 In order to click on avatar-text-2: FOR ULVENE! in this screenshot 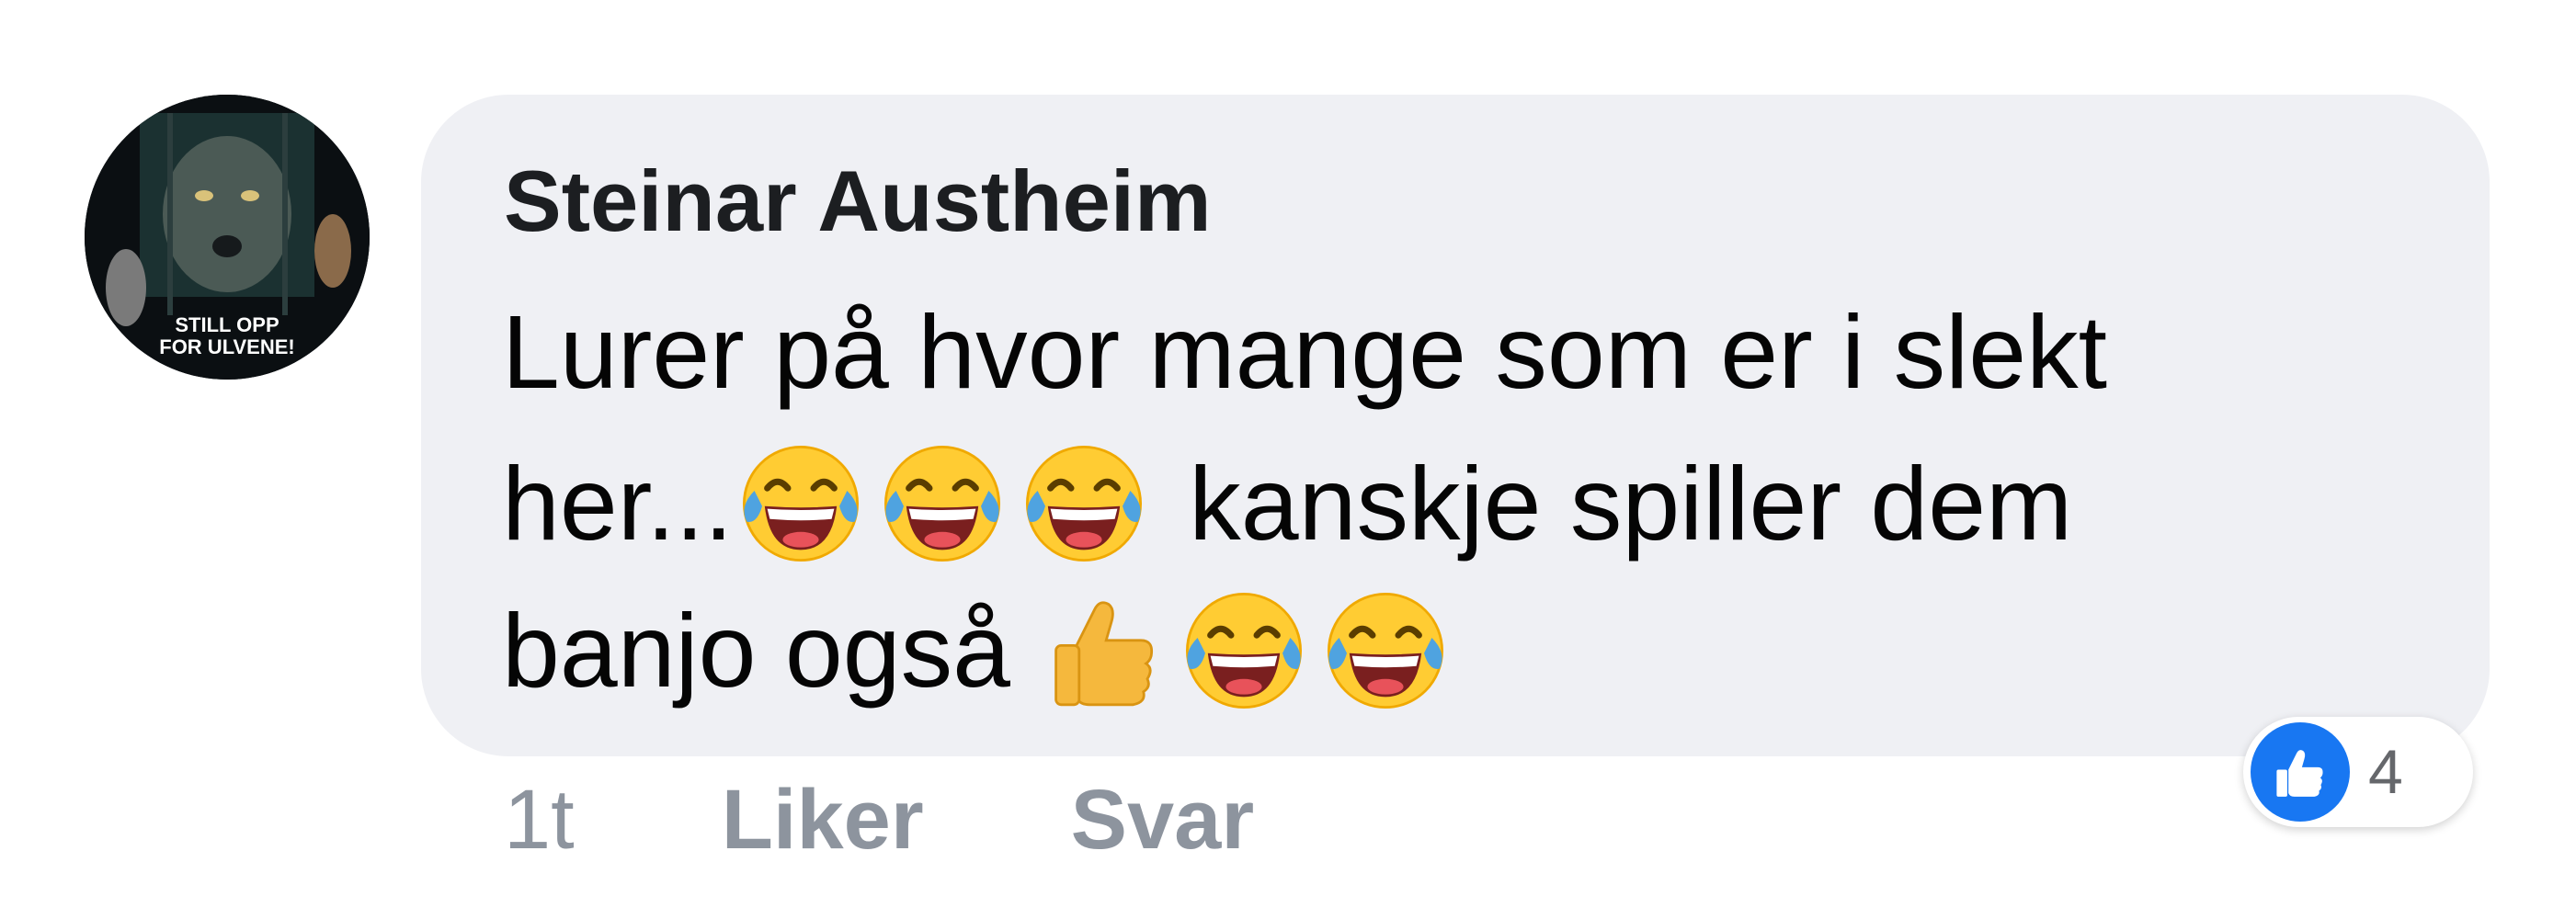, I will do `click(226, 346)`.